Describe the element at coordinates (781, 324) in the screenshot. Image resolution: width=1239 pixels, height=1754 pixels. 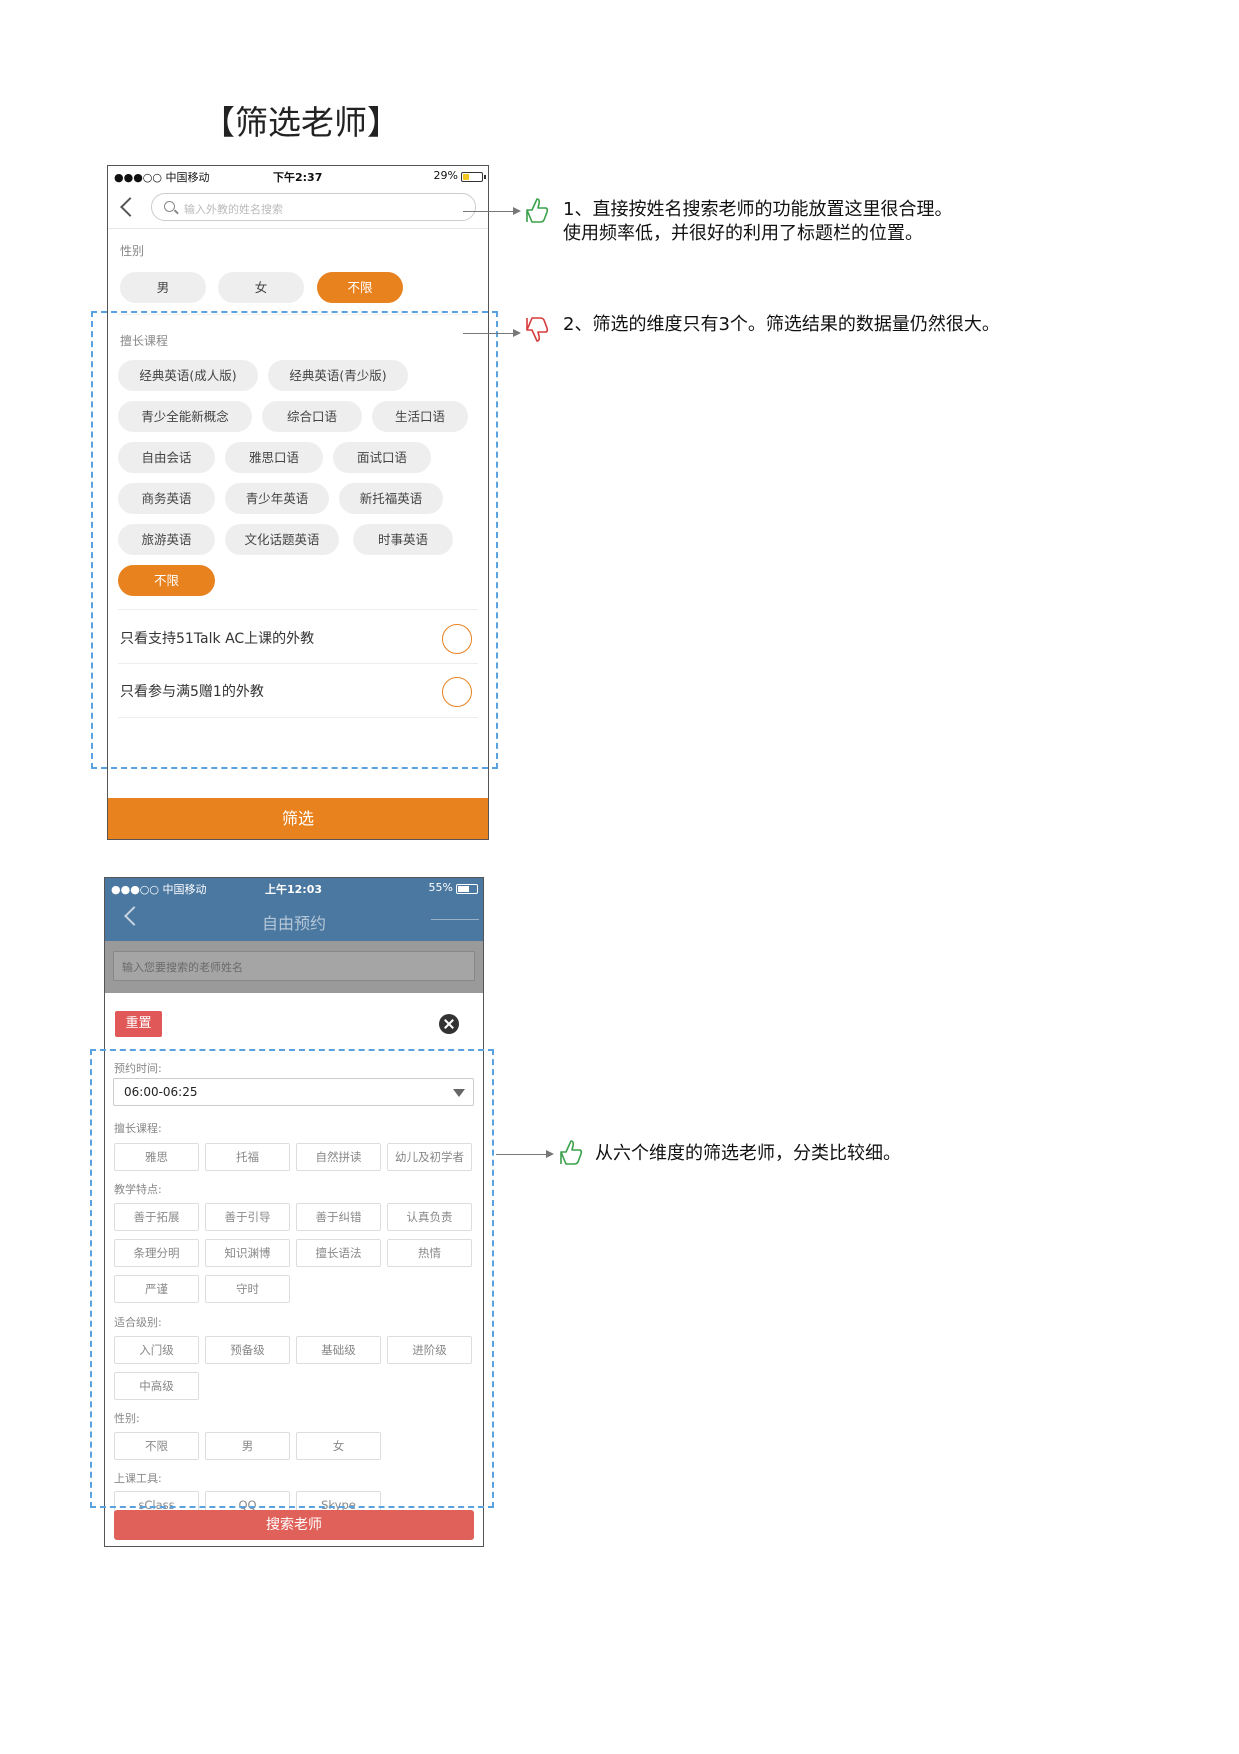
I see `annotation-2: 2、筛选的维度只有3个。筛选结果的数据量仍然很大。` at that location.